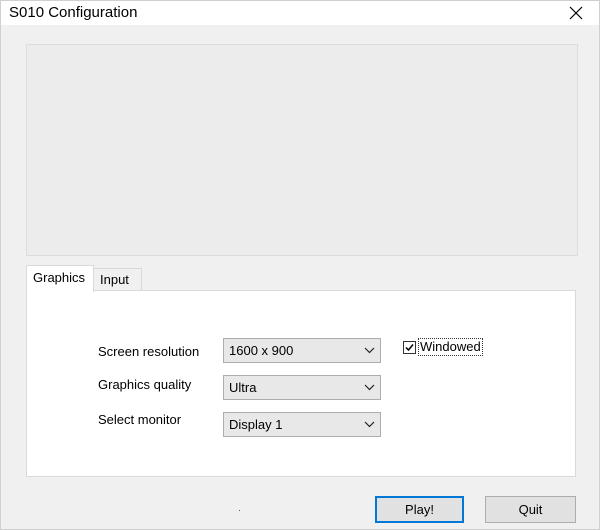 This screenshot has width=600, height=530. I want to click on select-monitor-dropdown: Display 1, so click(302, 424).